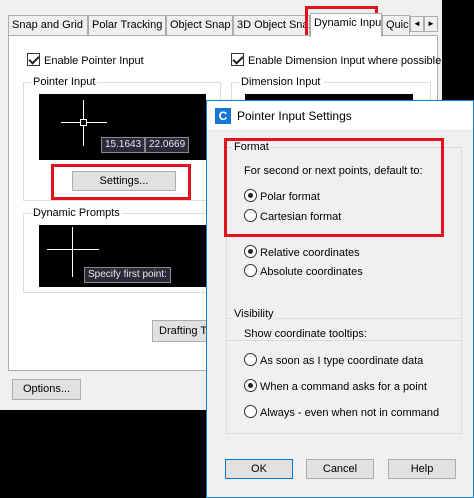  I want to click on visibility-description: Show coordinate tooltips:, so click(305, 334).